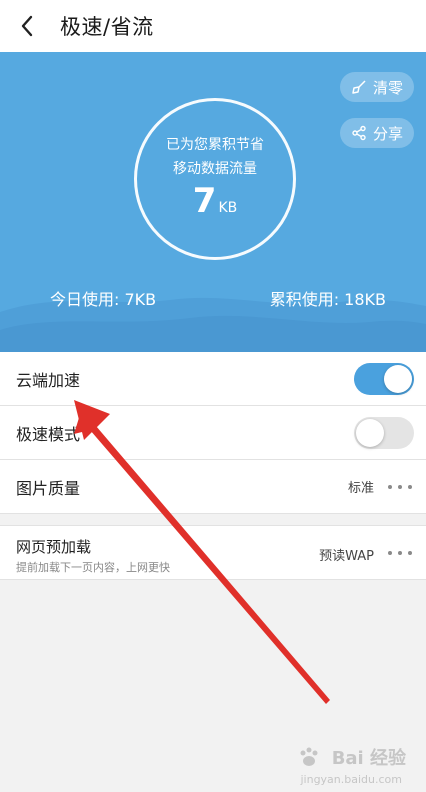 The image size is (426, 792). I want to click on web-preload-value: 预读WAP, so click(346, 556).